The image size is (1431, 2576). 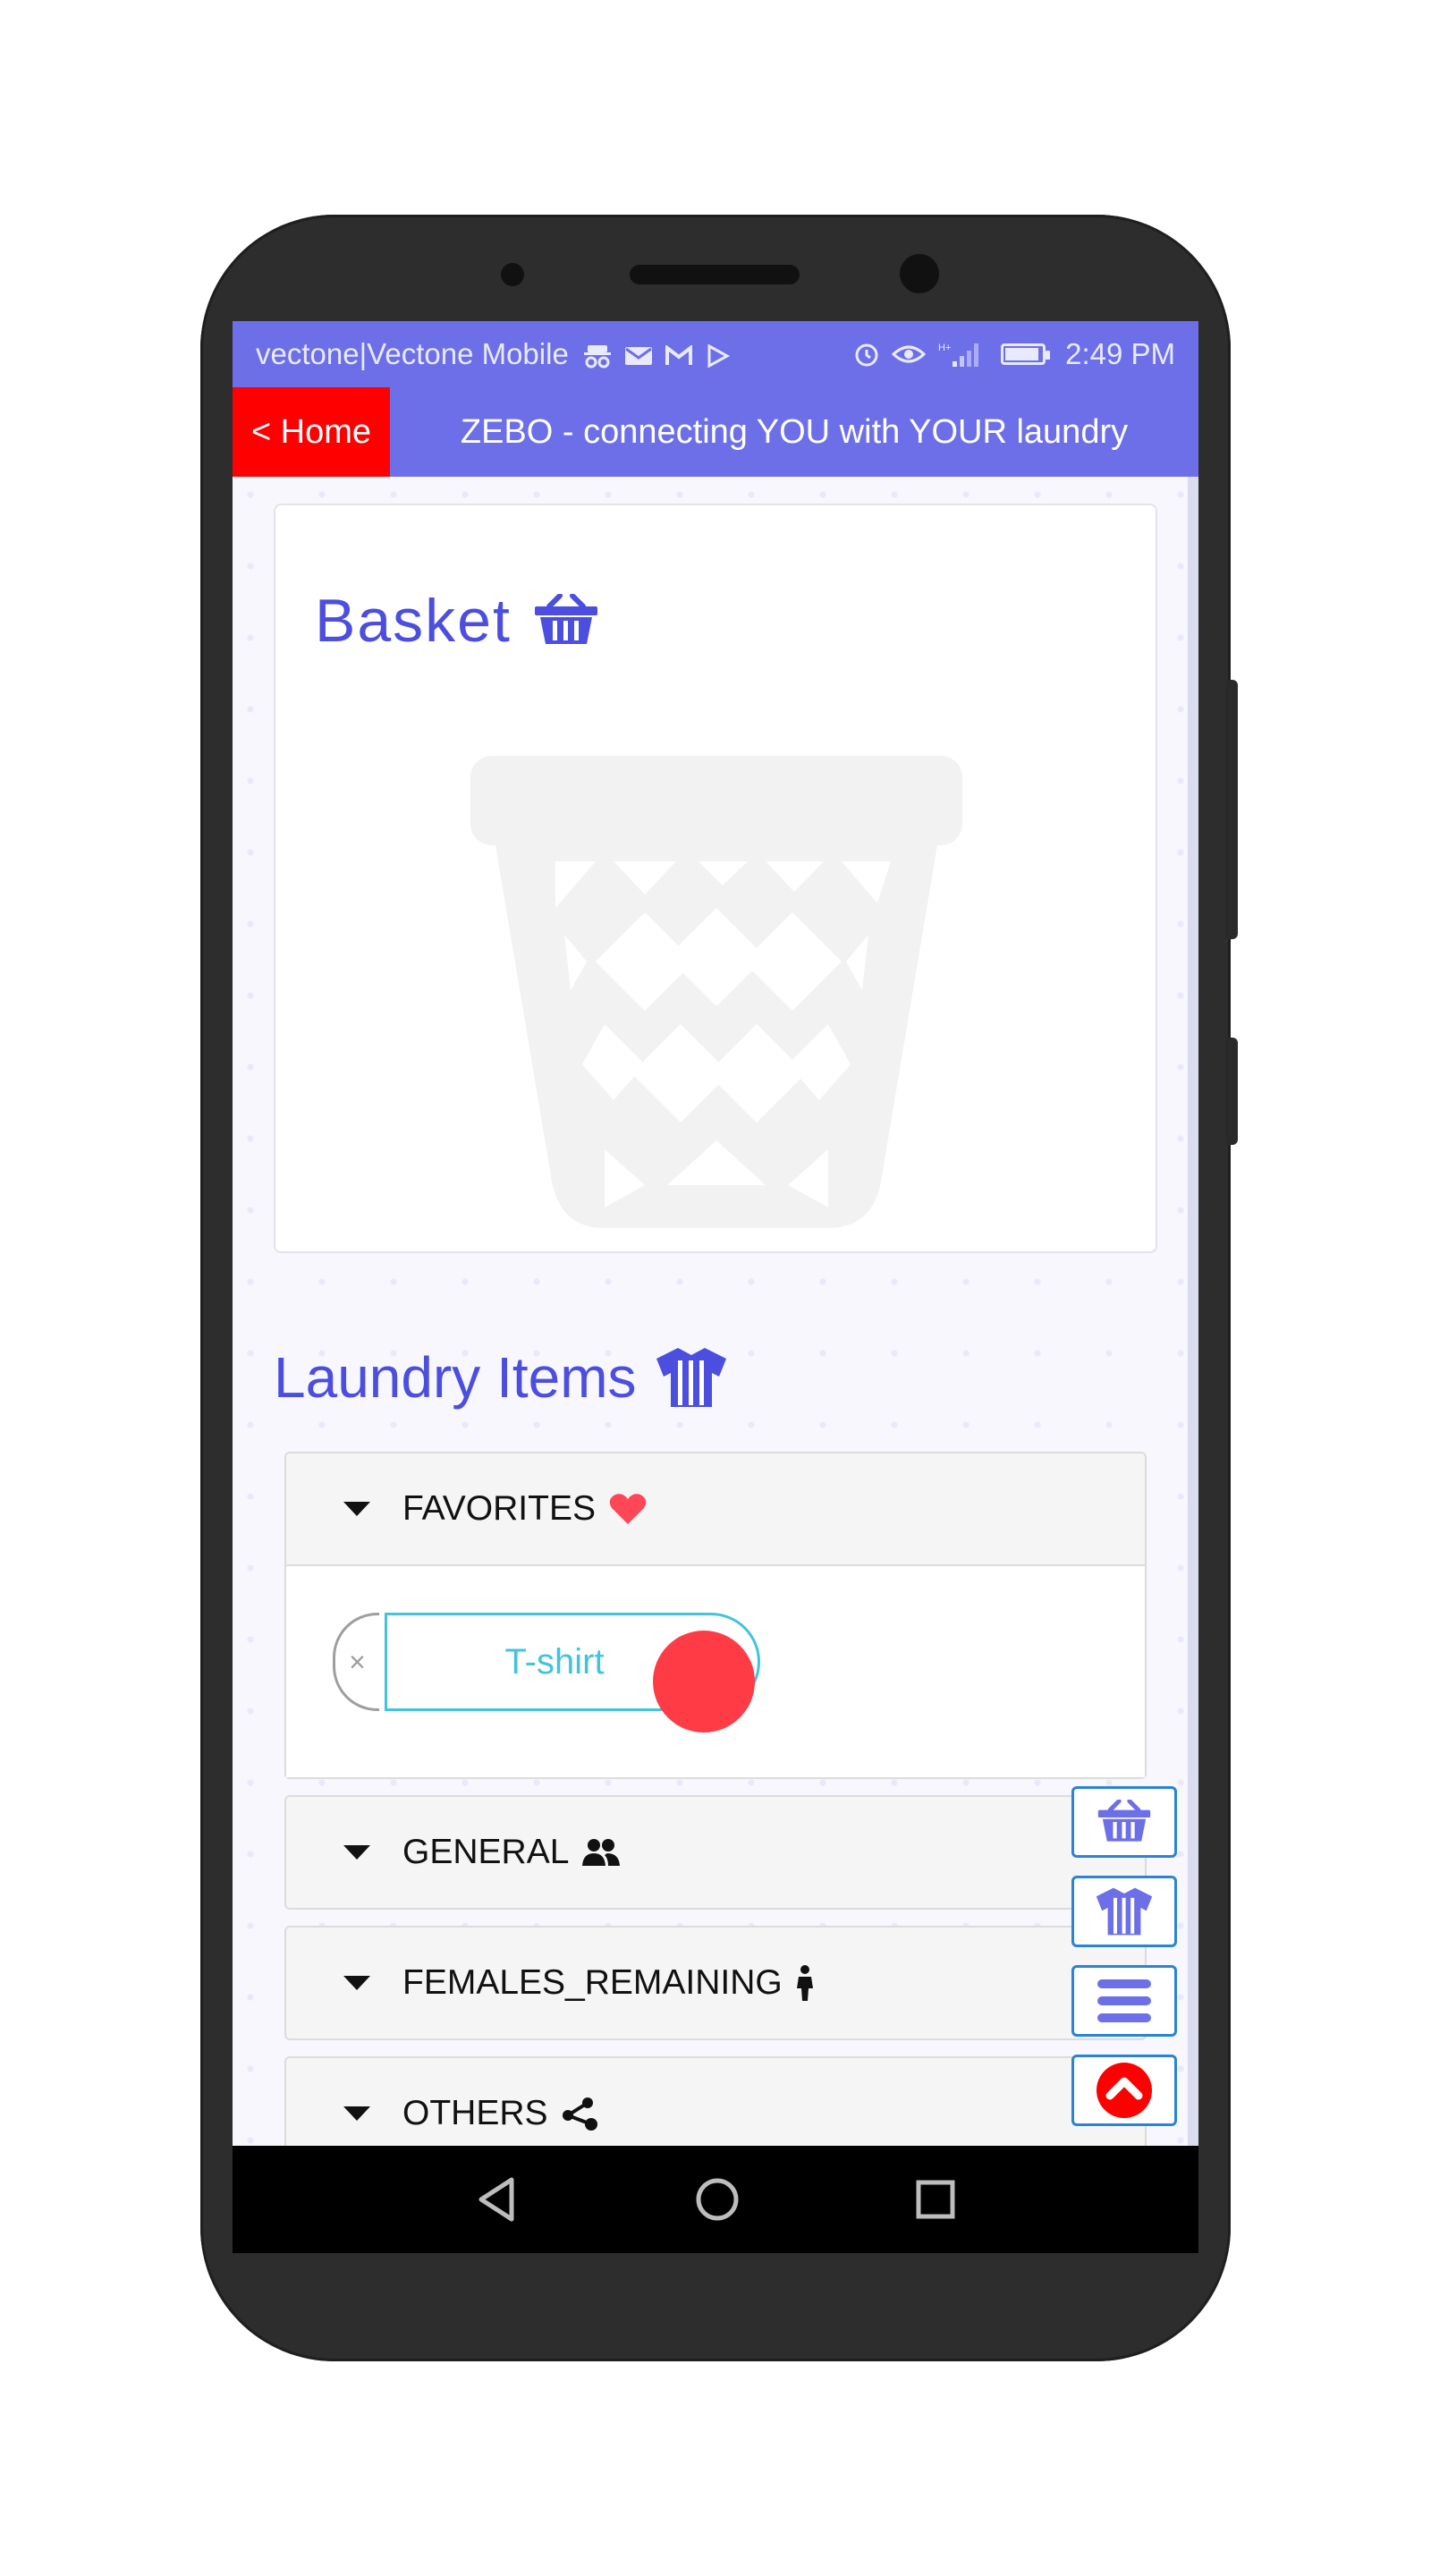 I want to click on touch-indicator, so click(x=704, y=1682).